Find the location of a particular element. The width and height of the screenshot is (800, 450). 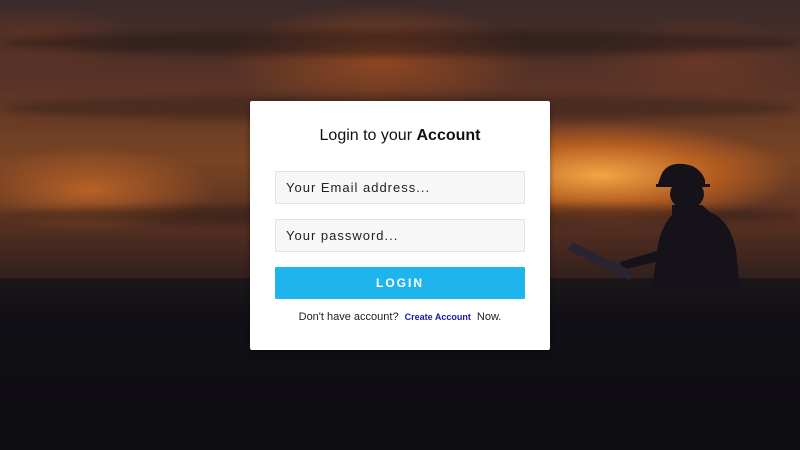

login-title-prefix: Login to your is located at coordinates (366, 135).